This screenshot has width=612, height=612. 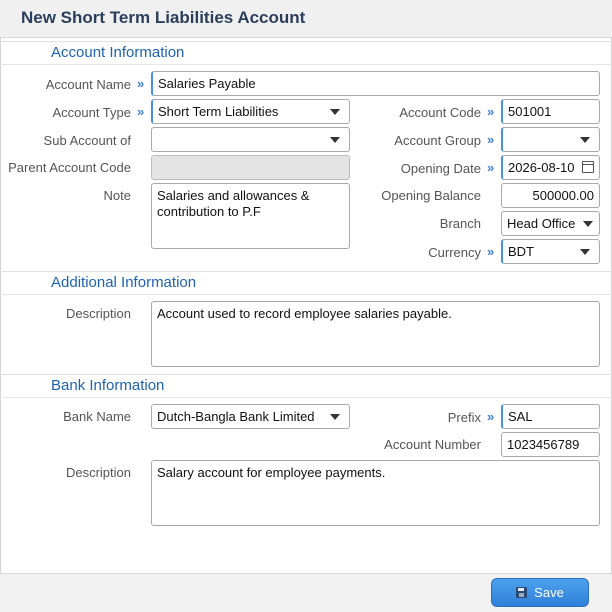 I want to click on account-group-label: Account Group, so click(x=437, y=140).